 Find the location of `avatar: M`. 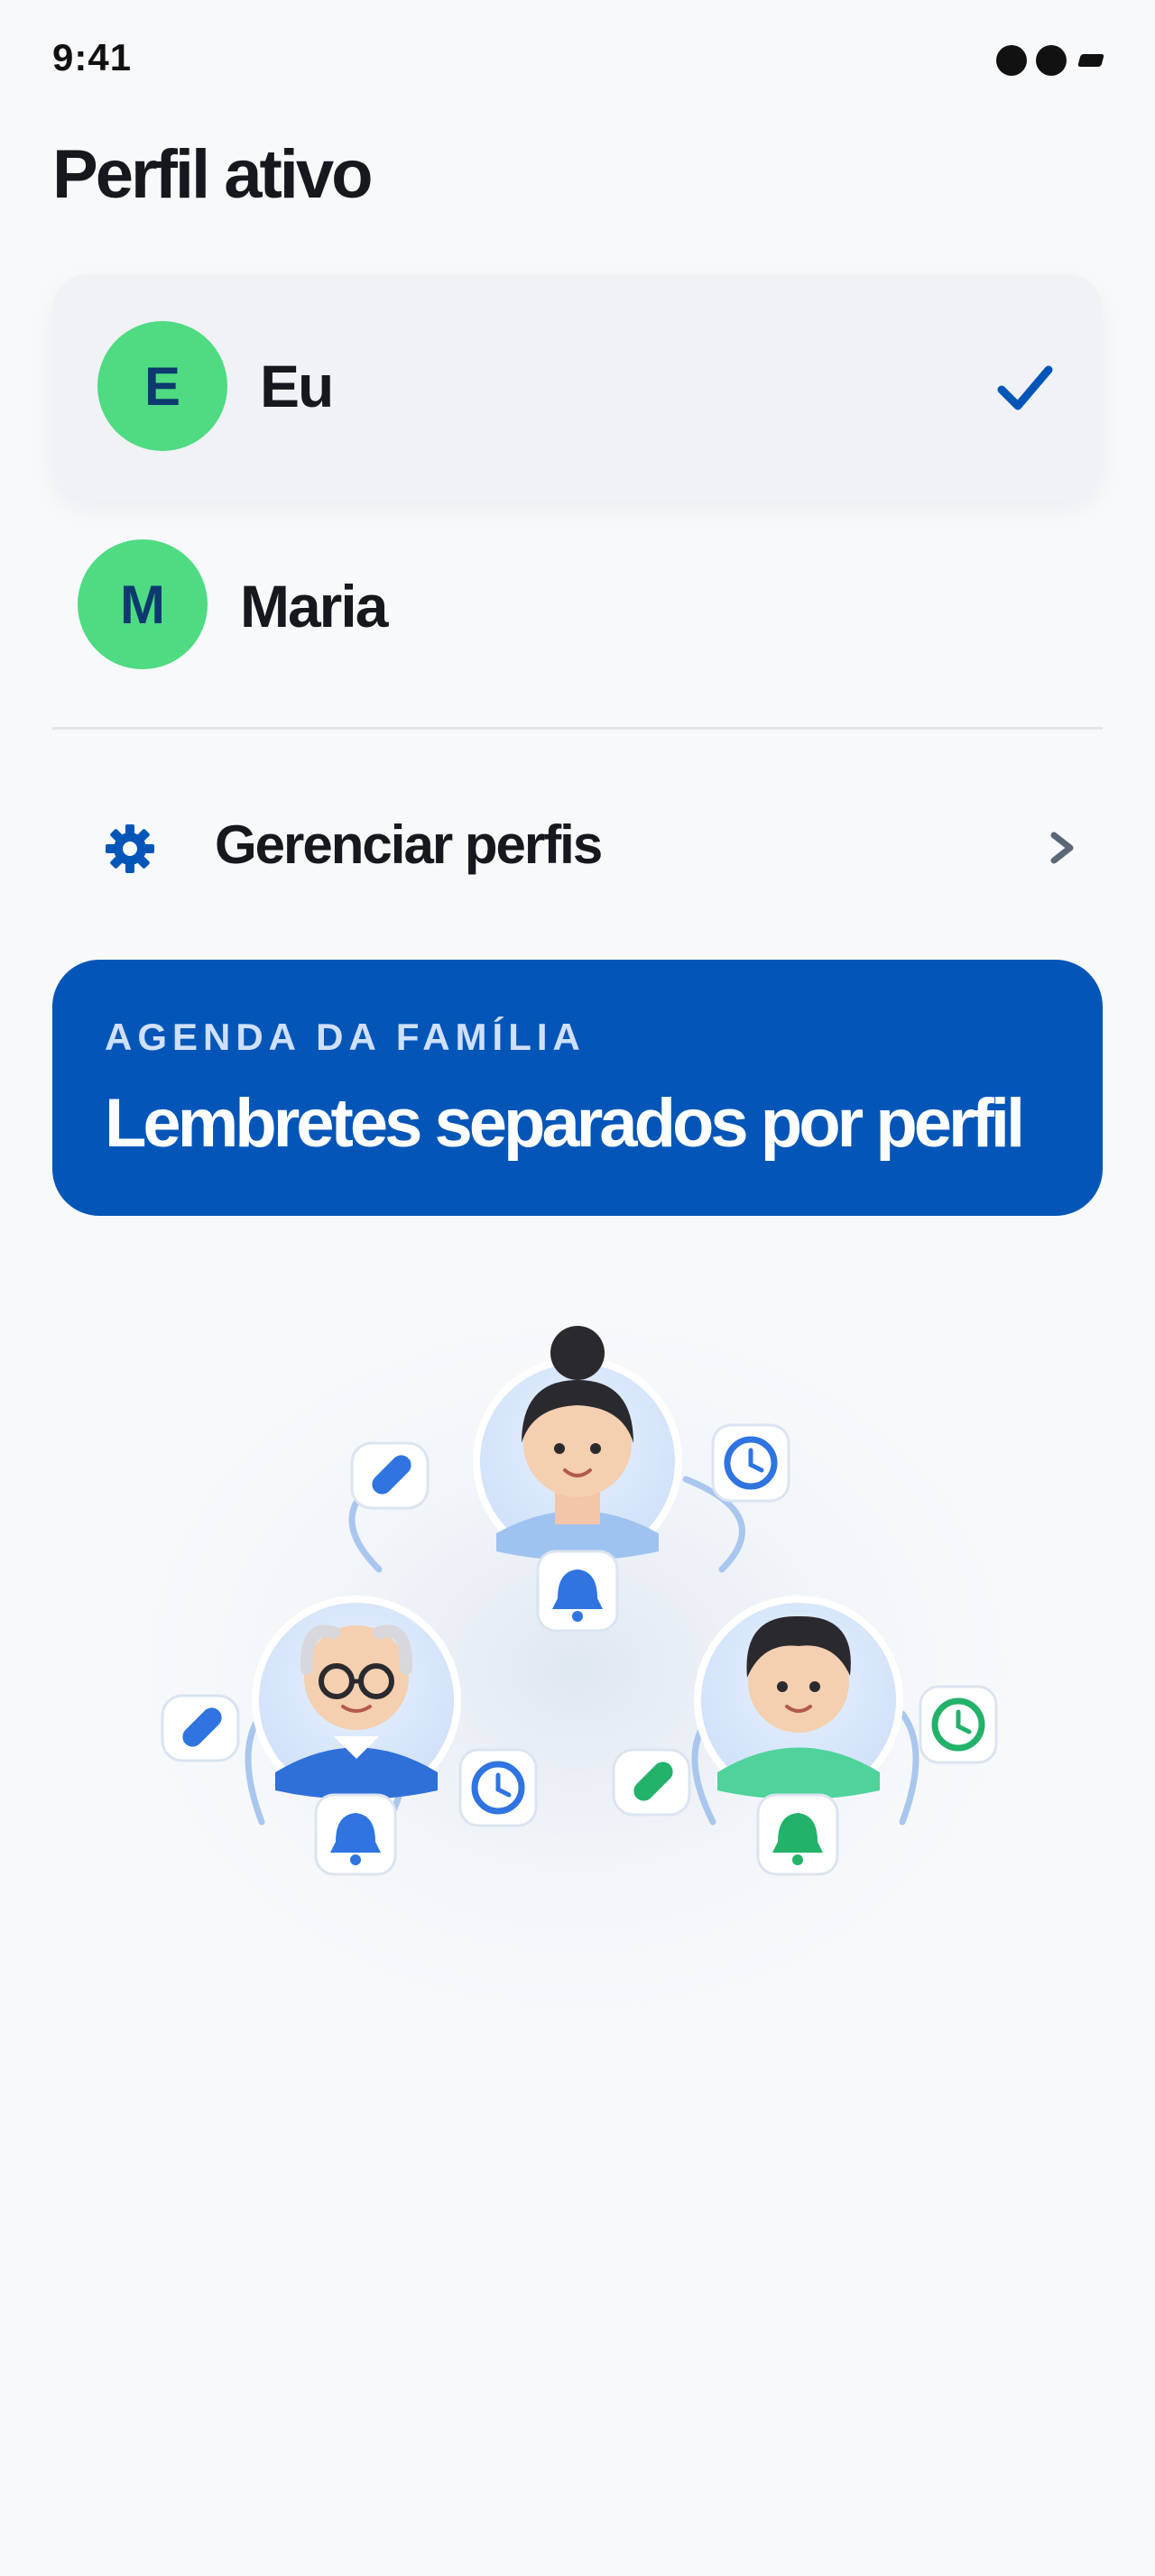

avatar: M is located at coordinates (143, 604).